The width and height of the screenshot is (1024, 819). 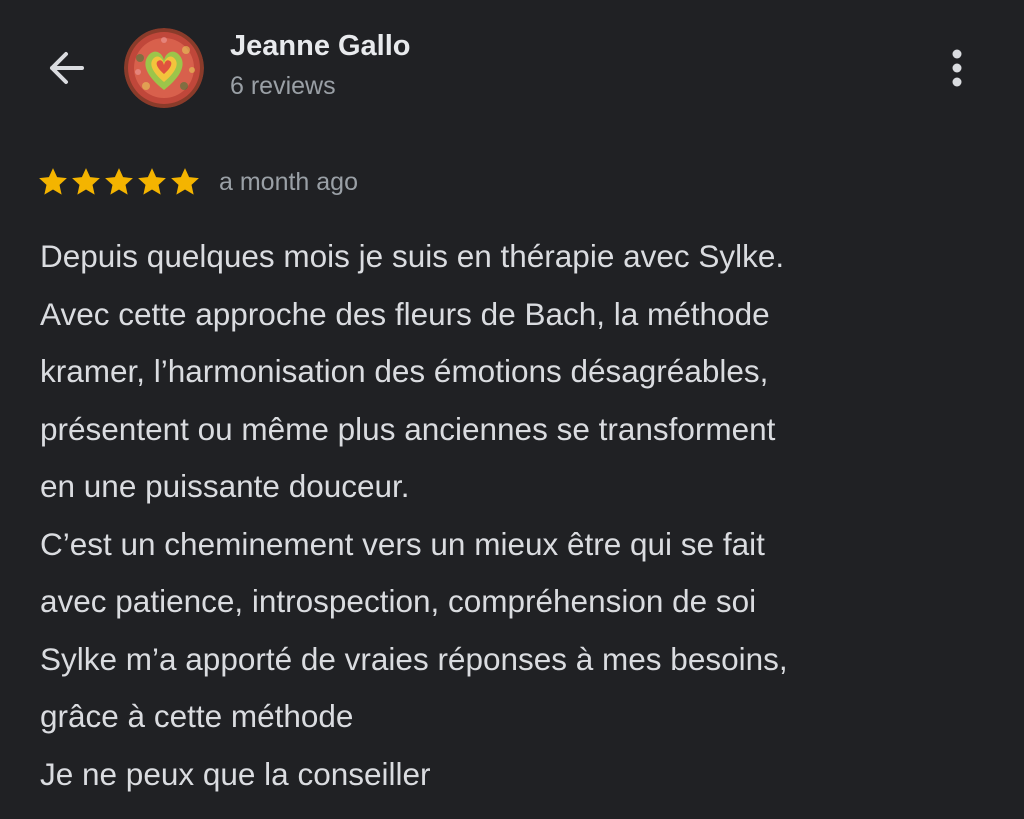 I want to click on review-text-line: Je ne peux que la conseiller, so click(x=235, y=773).